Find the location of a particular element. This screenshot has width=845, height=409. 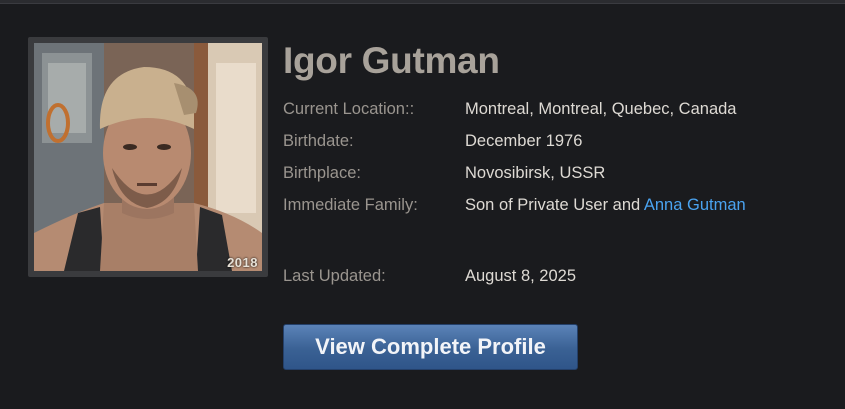

location-label: Current Location:: is located at coordinates (349, 109).